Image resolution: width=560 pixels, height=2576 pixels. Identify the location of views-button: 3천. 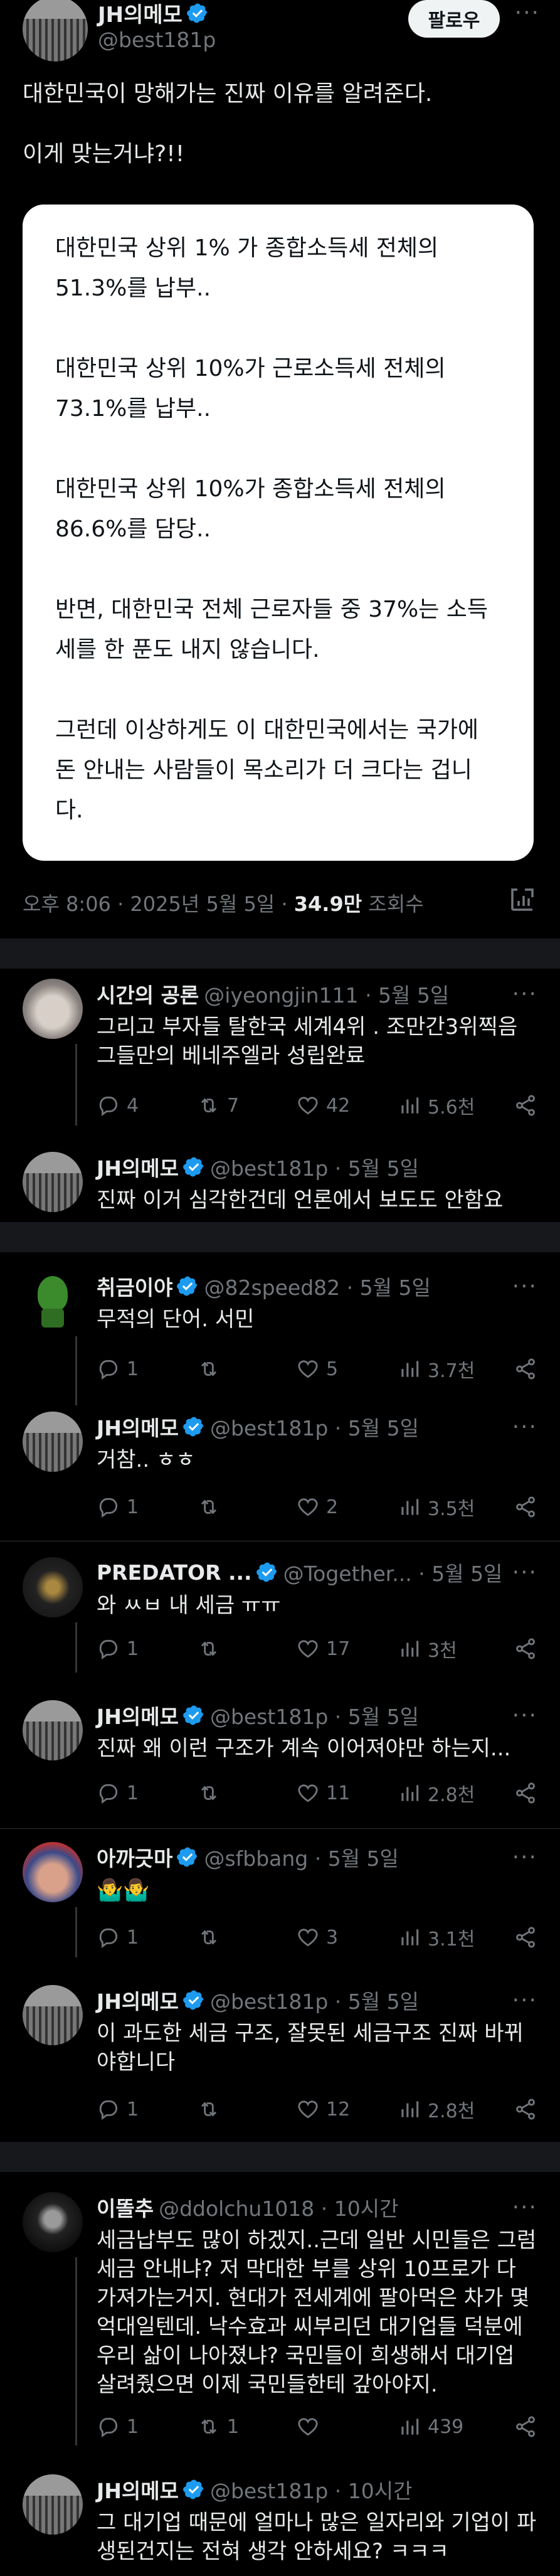
(427, 1649).